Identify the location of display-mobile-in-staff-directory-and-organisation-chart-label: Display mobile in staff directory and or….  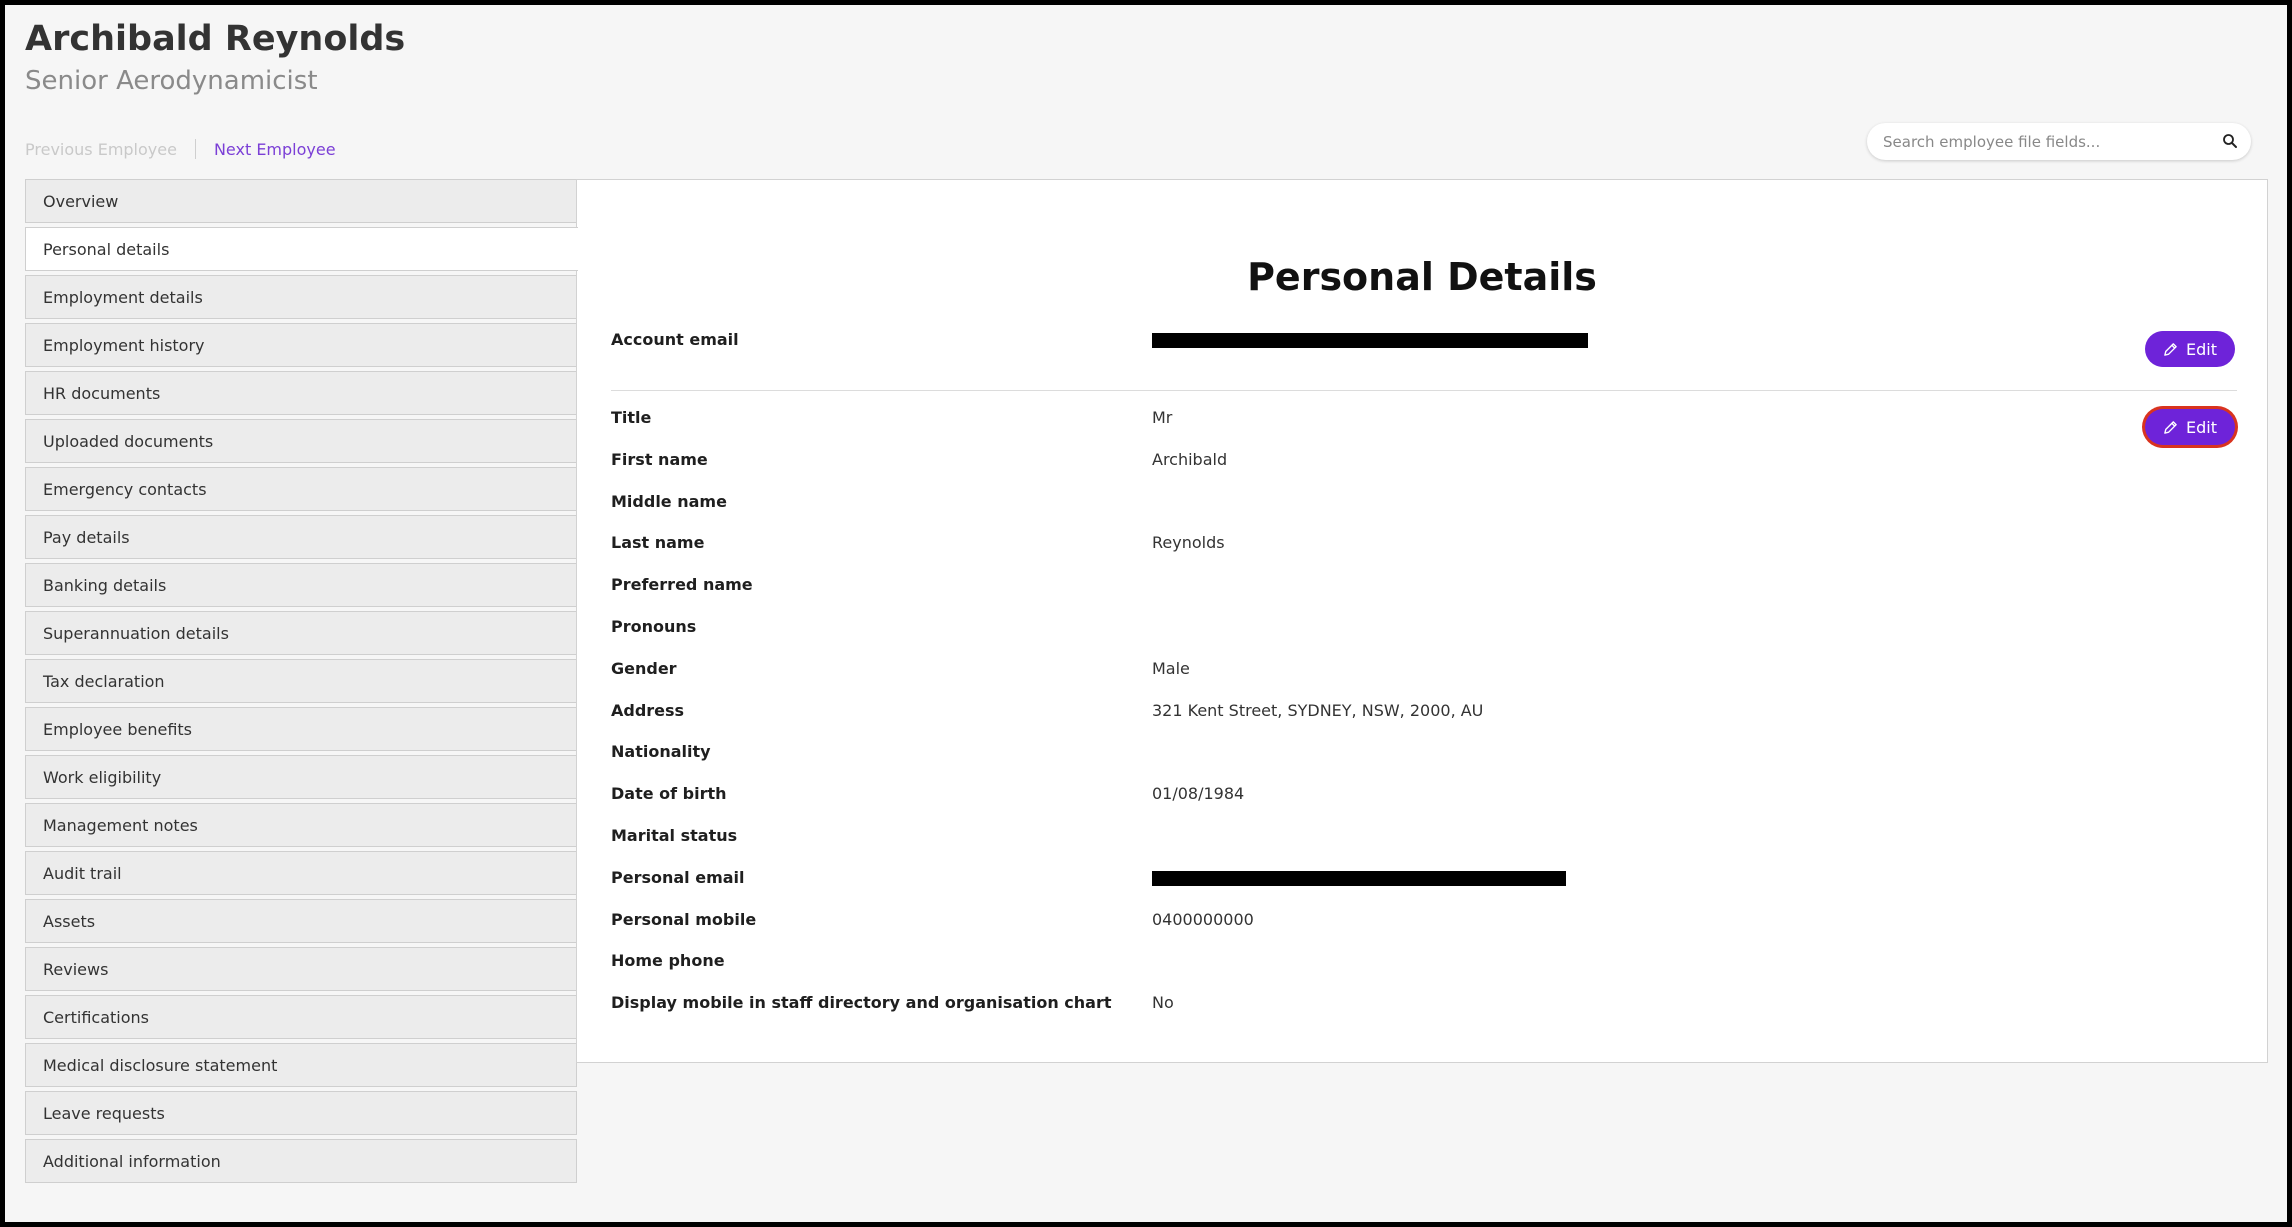
(861, 1003).